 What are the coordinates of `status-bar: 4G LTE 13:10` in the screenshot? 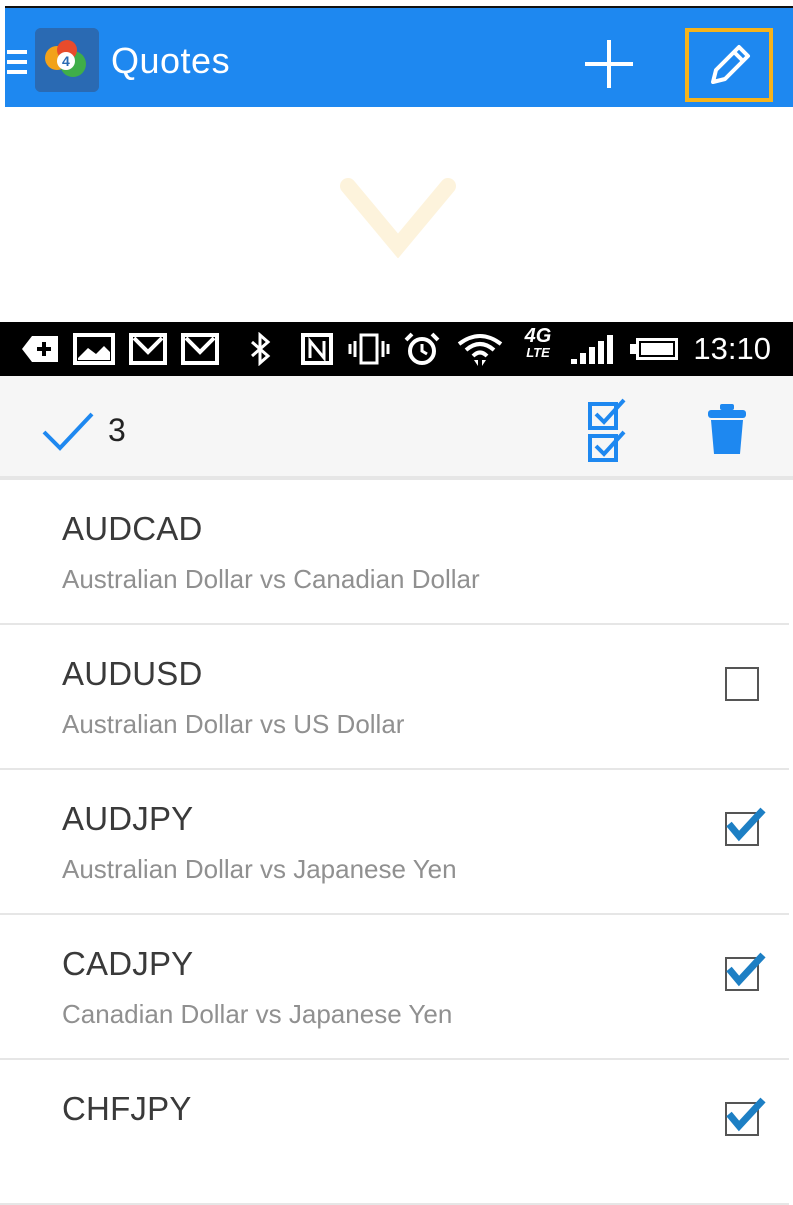 It's located at (396, 349).